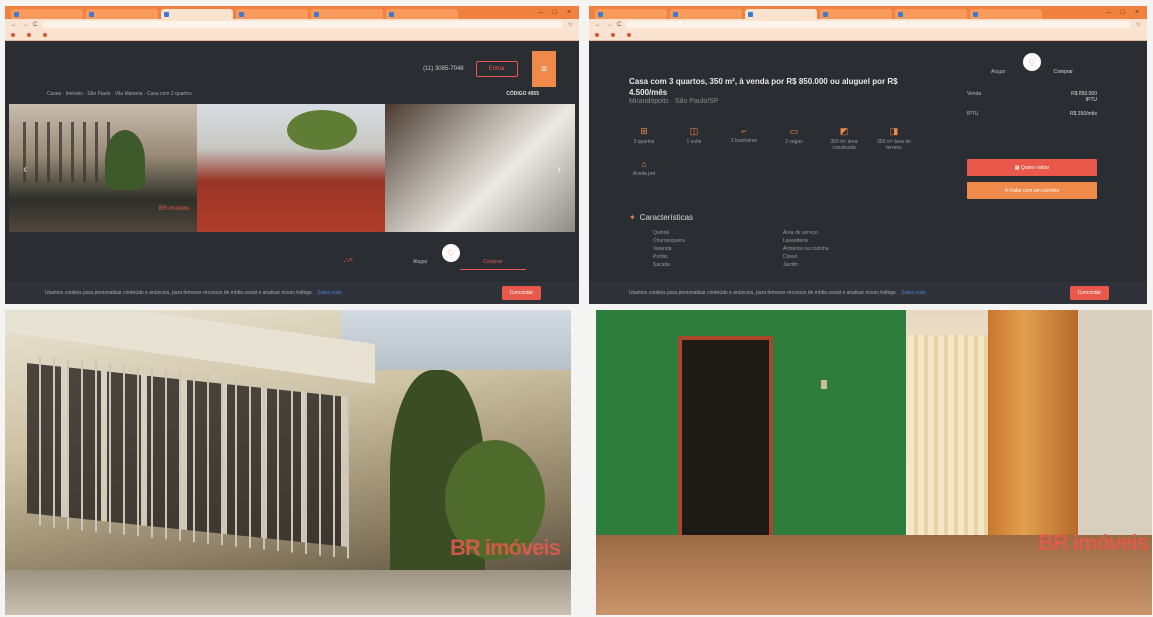 The image size is (1153, 617). What do you see at coordinates (174, 209) in the screenshot?
I see `photo-watermark: BR imóveis` at bounding box center [174, 209].